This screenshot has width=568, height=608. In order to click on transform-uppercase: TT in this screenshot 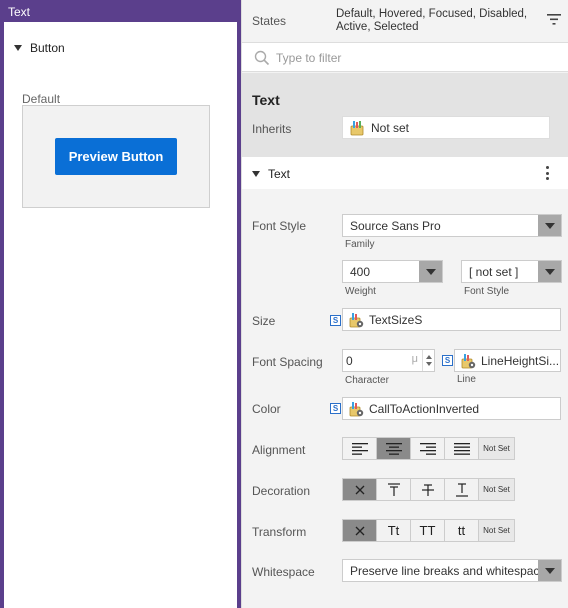, I will do `click(428, 530)`.